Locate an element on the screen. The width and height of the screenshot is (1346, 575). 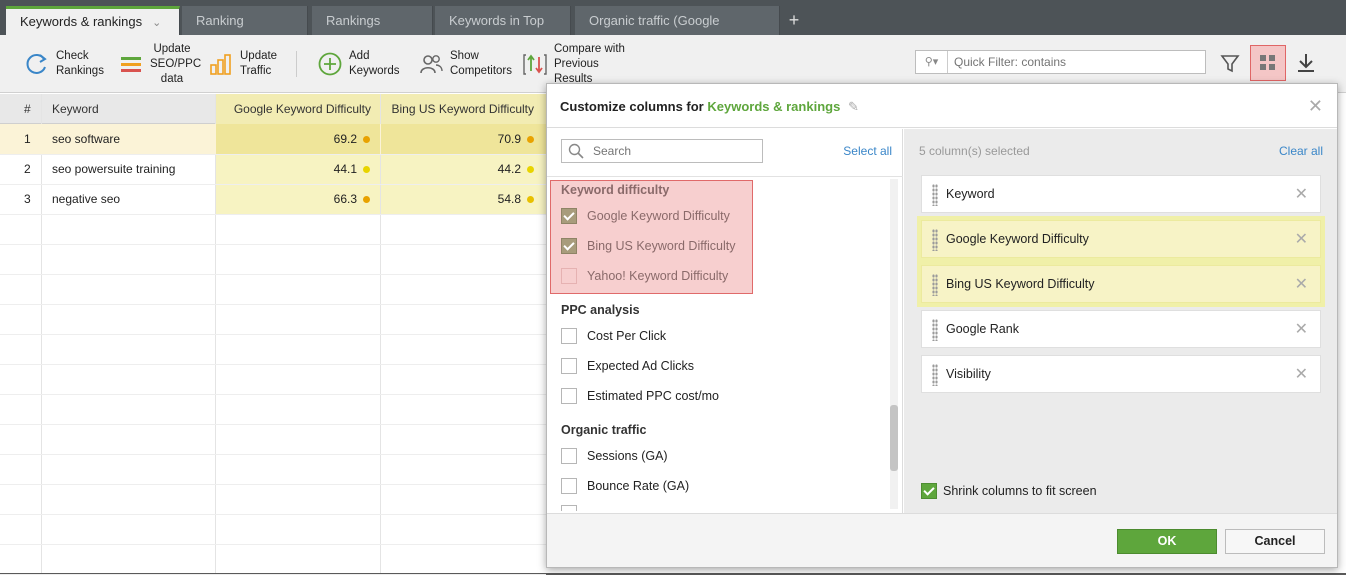
quick-filter: ⚲▾ is located at coordinates (1060, 62).